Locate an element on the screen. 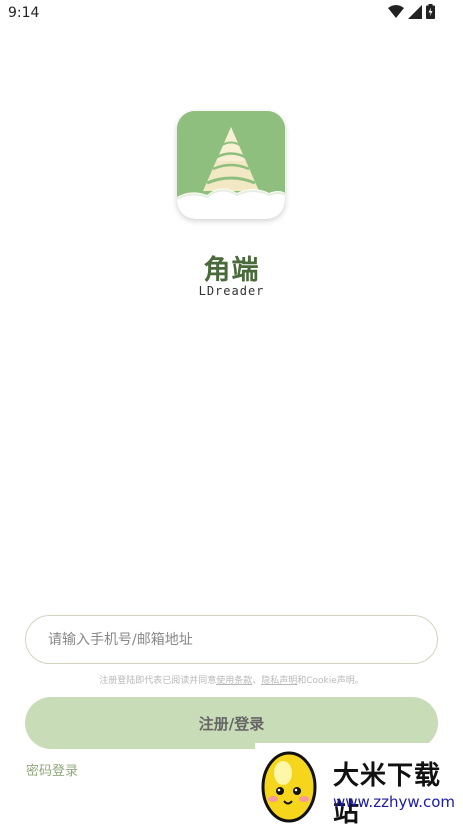 The height and width of the screenshot is (829, 463). terms-notice: 注册登陆即代表已阅读并同意使用条款、隐私声明和Cookie声明。 is located at coordinates (231, 679).